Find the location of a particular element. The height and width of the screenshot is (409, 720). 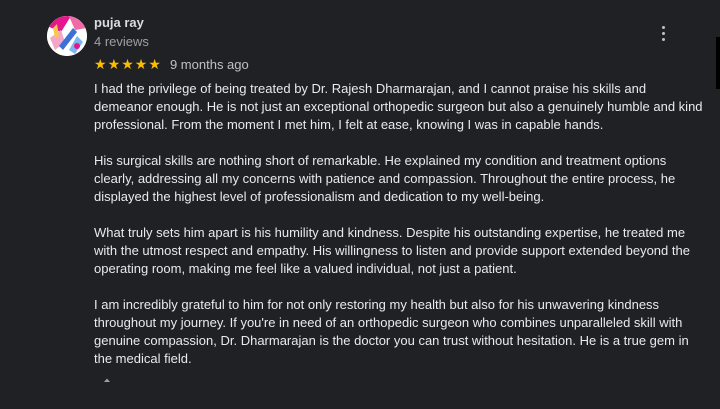

rating-row: ★ ★ ★ ★ ★ 9 months ago is located at coordinates (171, 64).